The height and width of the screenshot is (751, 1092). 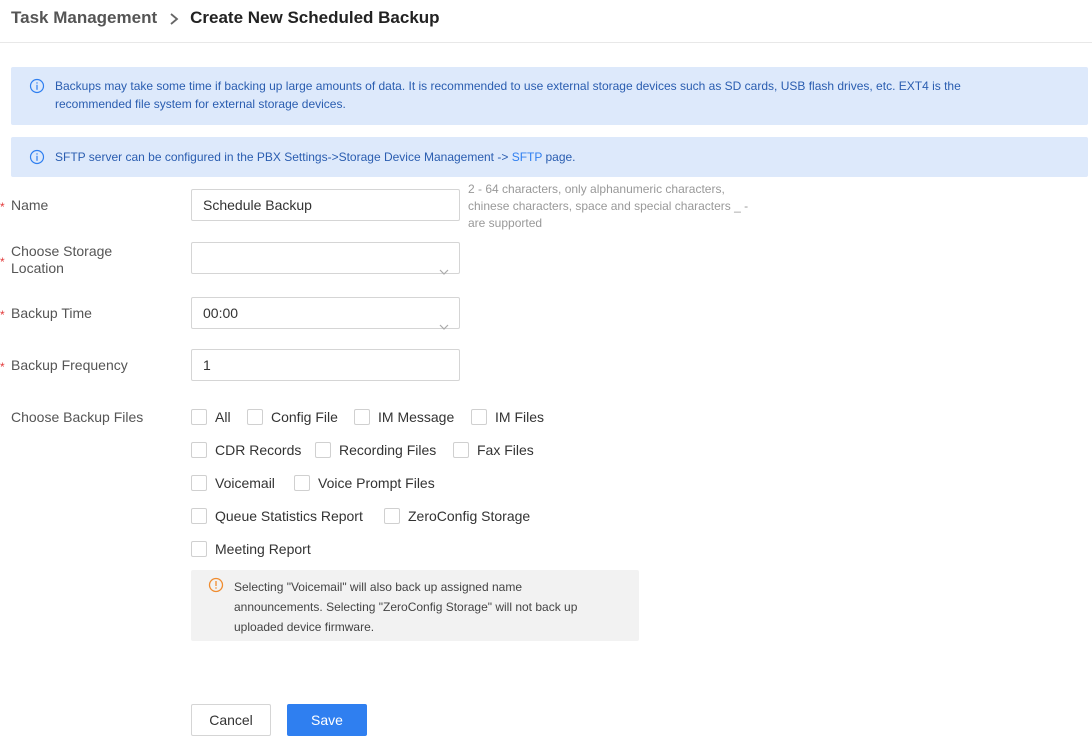 What do you see at coordinates (325, 205) in the screenshot?
I see `name-input: Schedule Backup` at bounding box center [325, 205].